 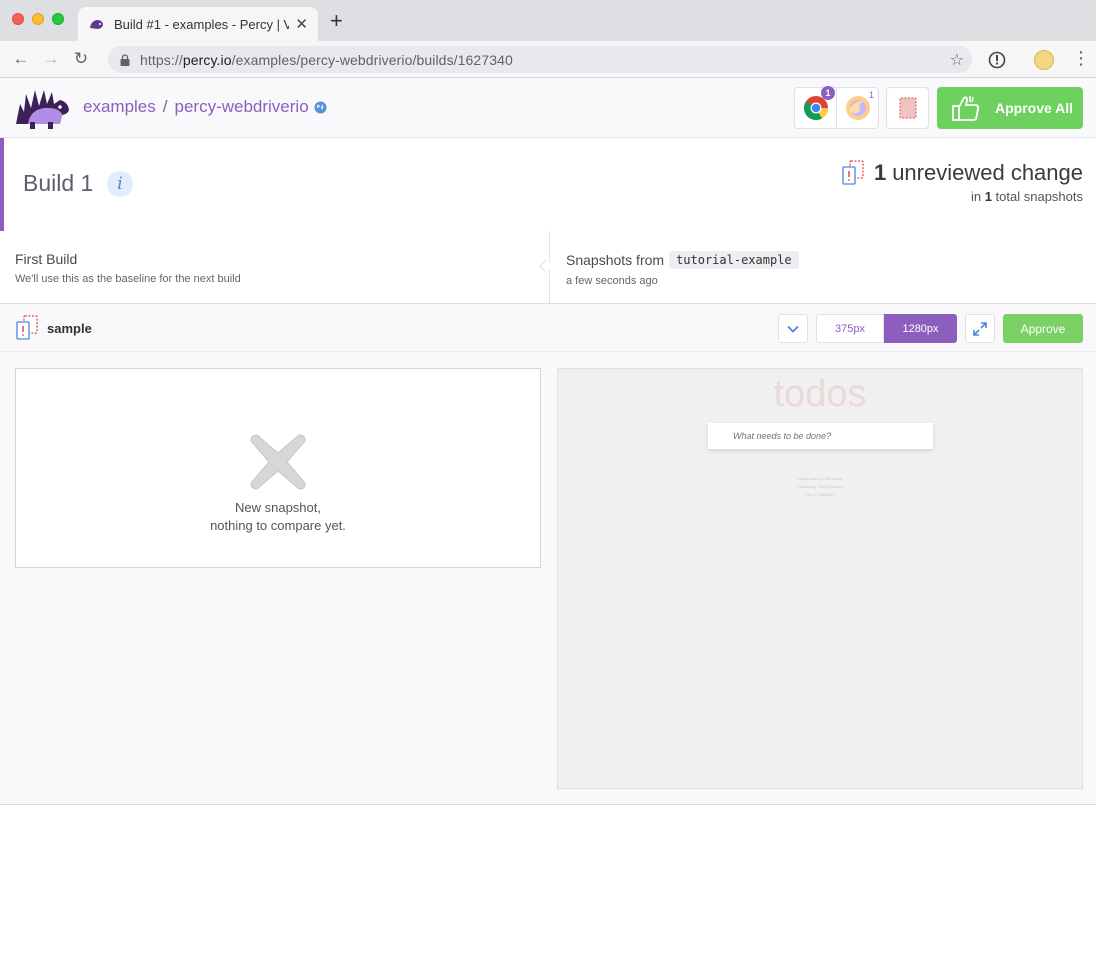 What do you see at coordinates (119, 107) in the screenshot?
I see `org-link: examples` at bounding box center [119, 107].